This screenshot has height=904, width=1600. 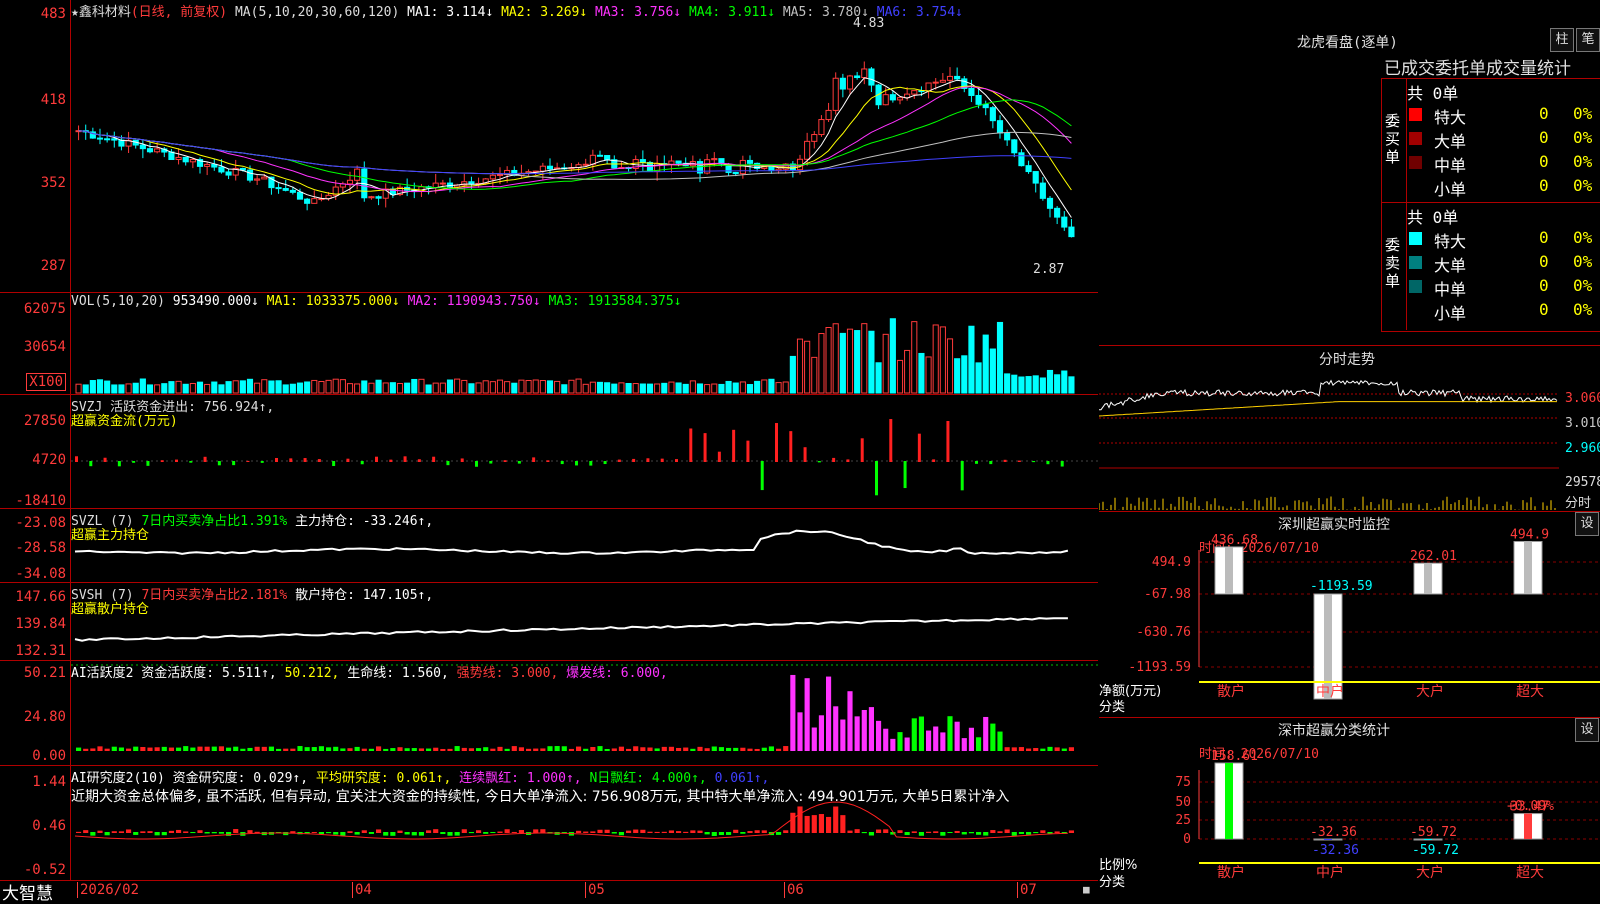 What do you see at coordinates (1347, 43) in the screenshot?
I see `lhb-title: 龙虎看盘(逐单)` at bounding box center [1347, 43].